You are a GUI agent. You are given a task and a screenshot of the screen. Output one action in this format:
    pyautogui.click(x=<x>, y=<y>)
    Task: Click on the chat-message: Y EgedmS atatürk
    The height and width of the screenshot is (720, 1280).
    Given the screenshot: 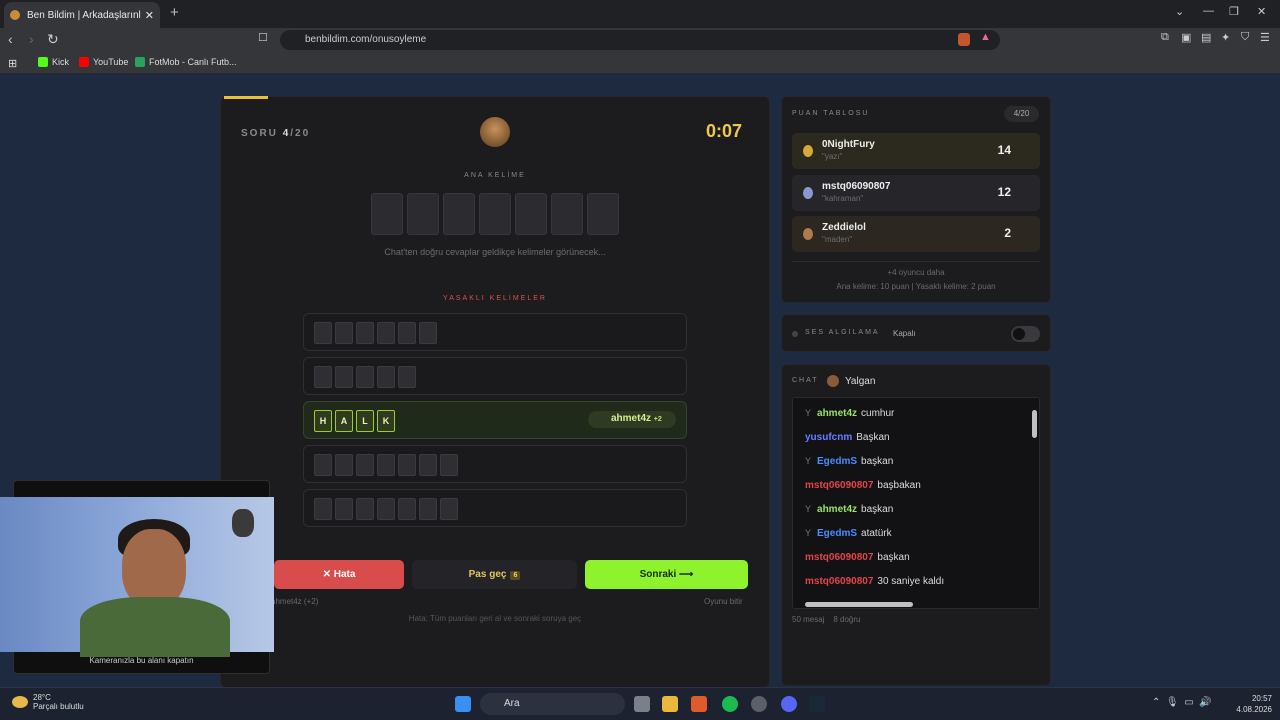 What is the action you would take?
    pyautogui.click(x=848, y=533)
    